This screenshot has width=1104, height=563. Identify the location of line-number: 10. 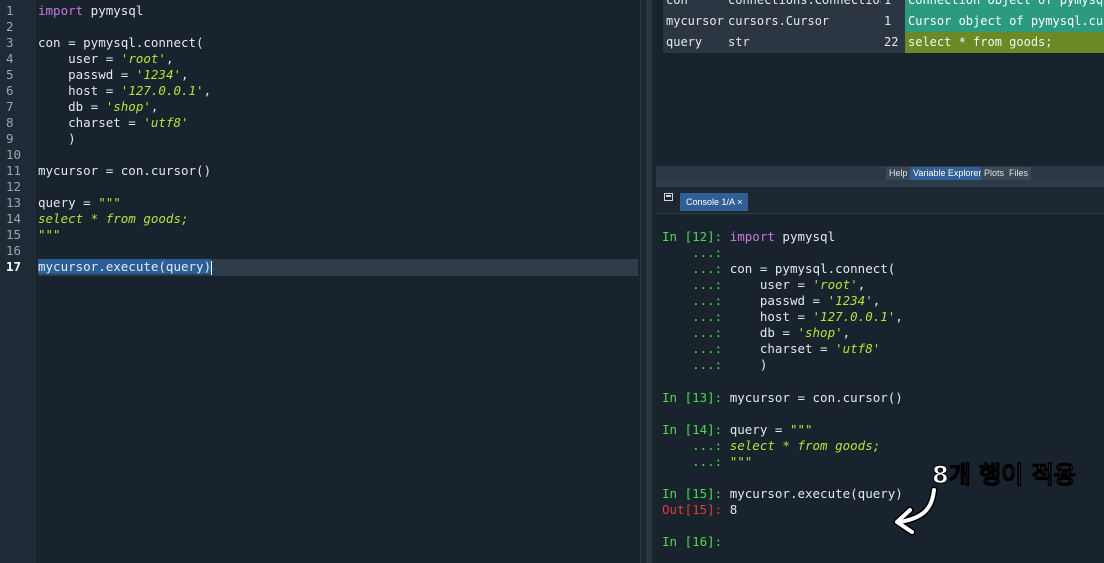
(14, 154).